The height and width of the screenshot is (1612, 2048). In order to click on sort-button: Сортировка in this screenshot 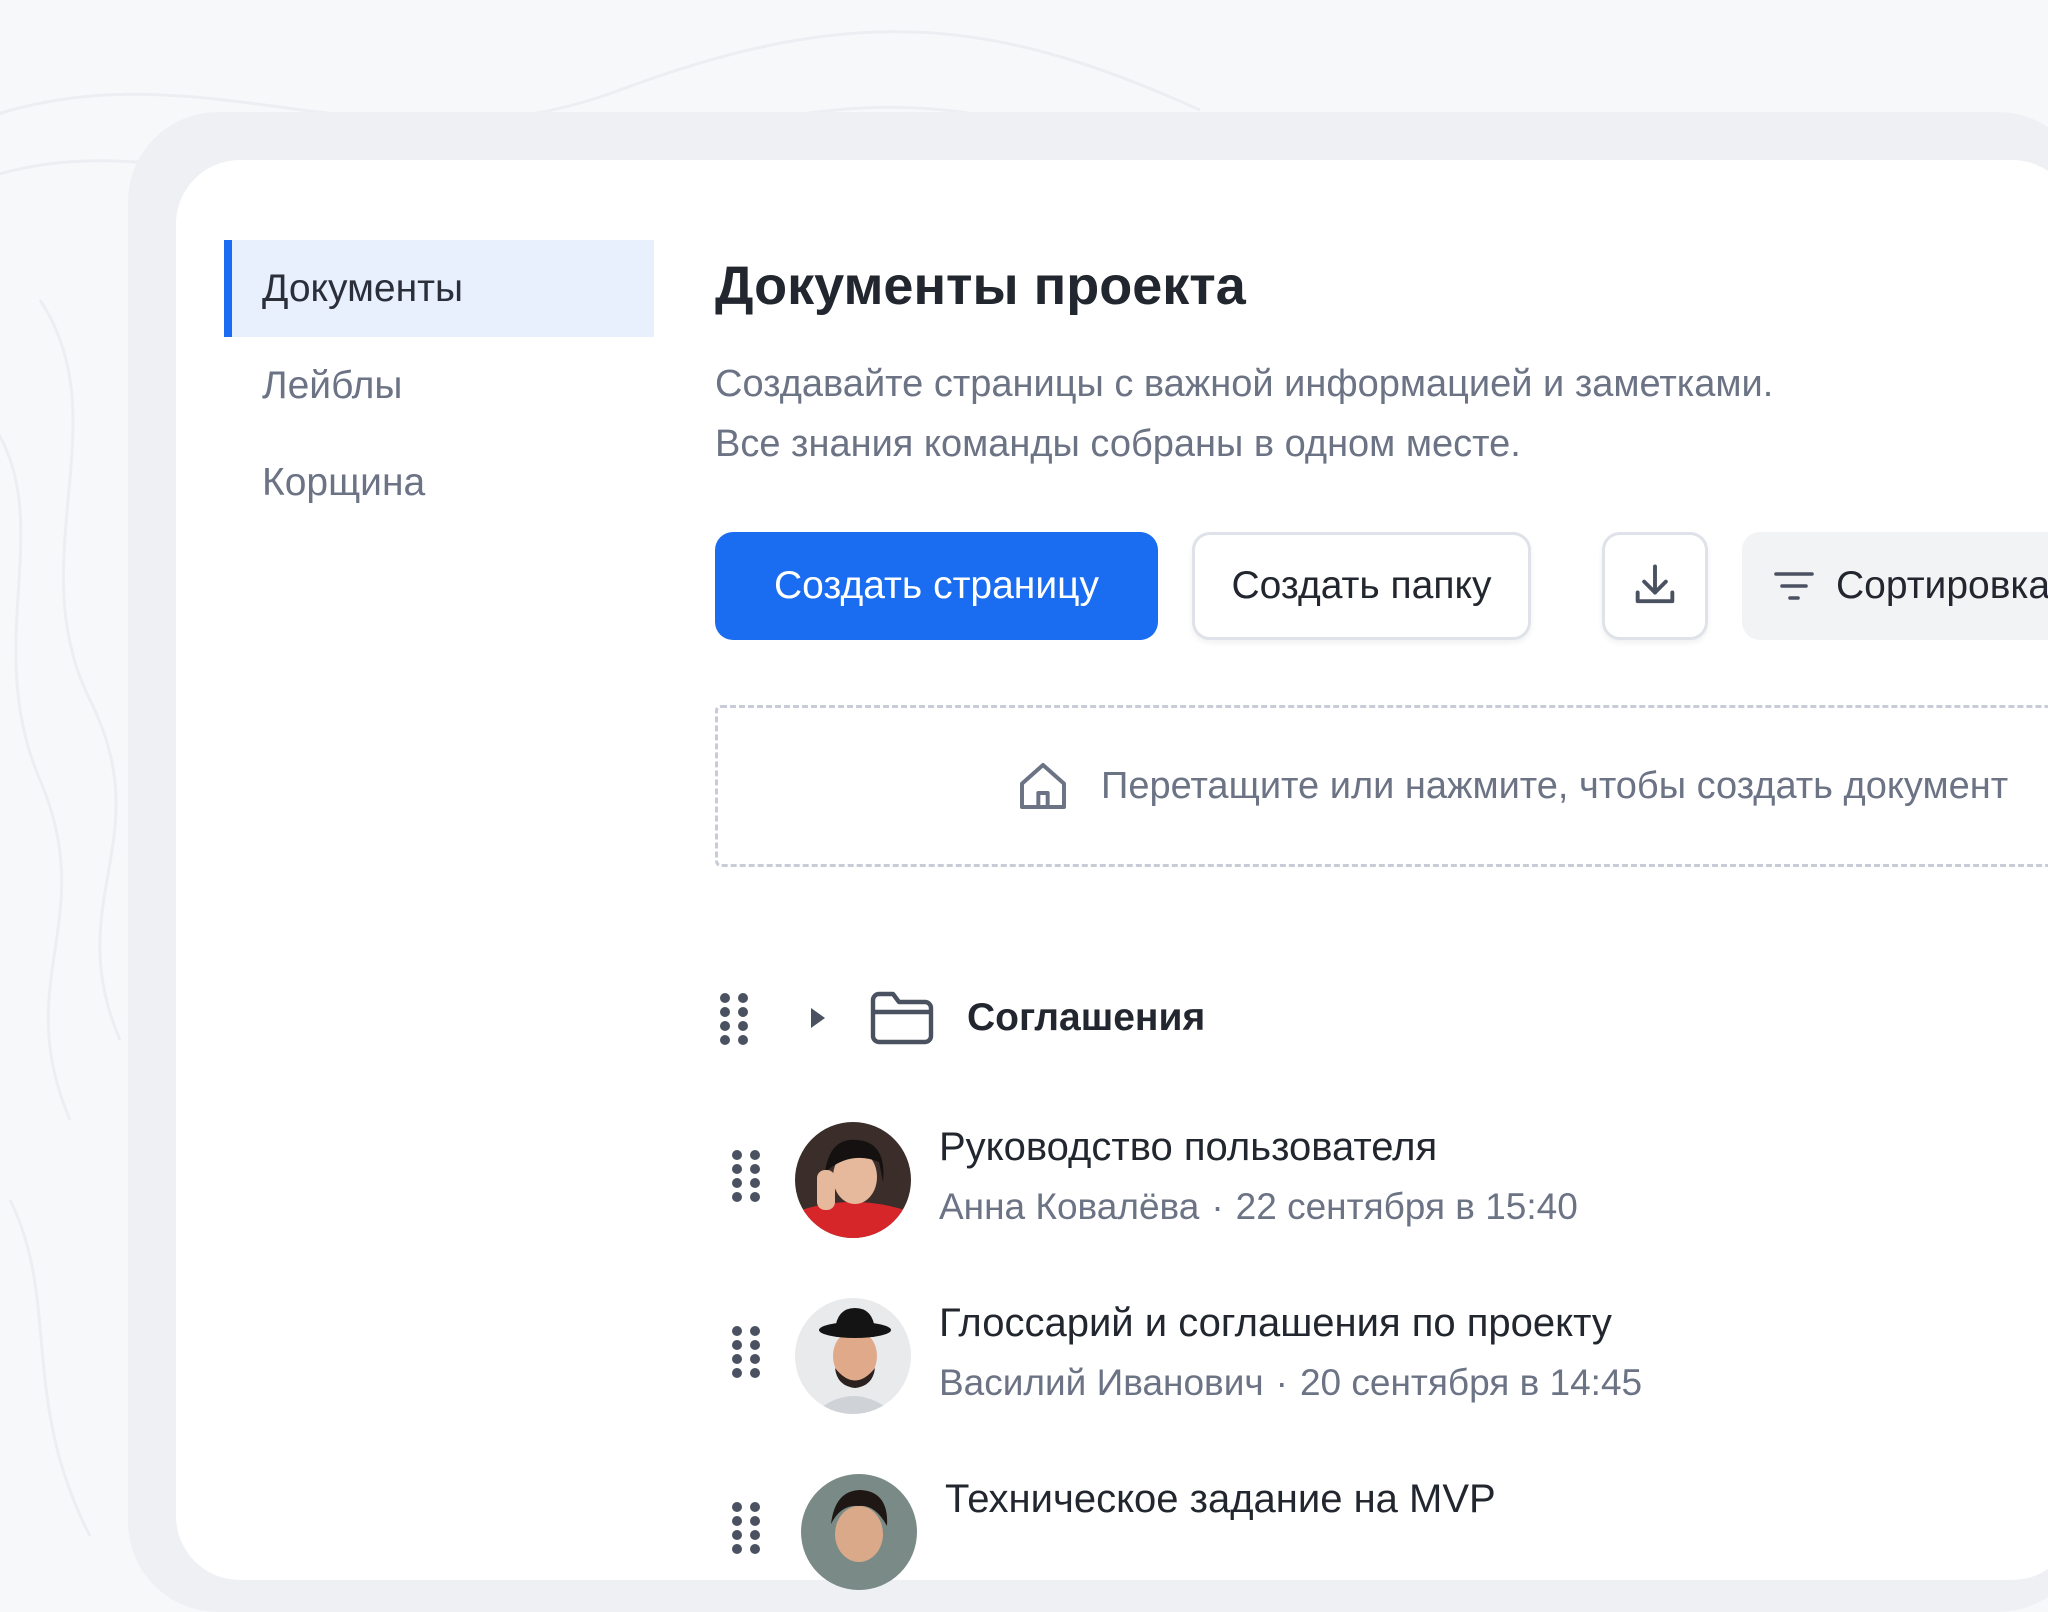, I will do `click(1895, 586)`.